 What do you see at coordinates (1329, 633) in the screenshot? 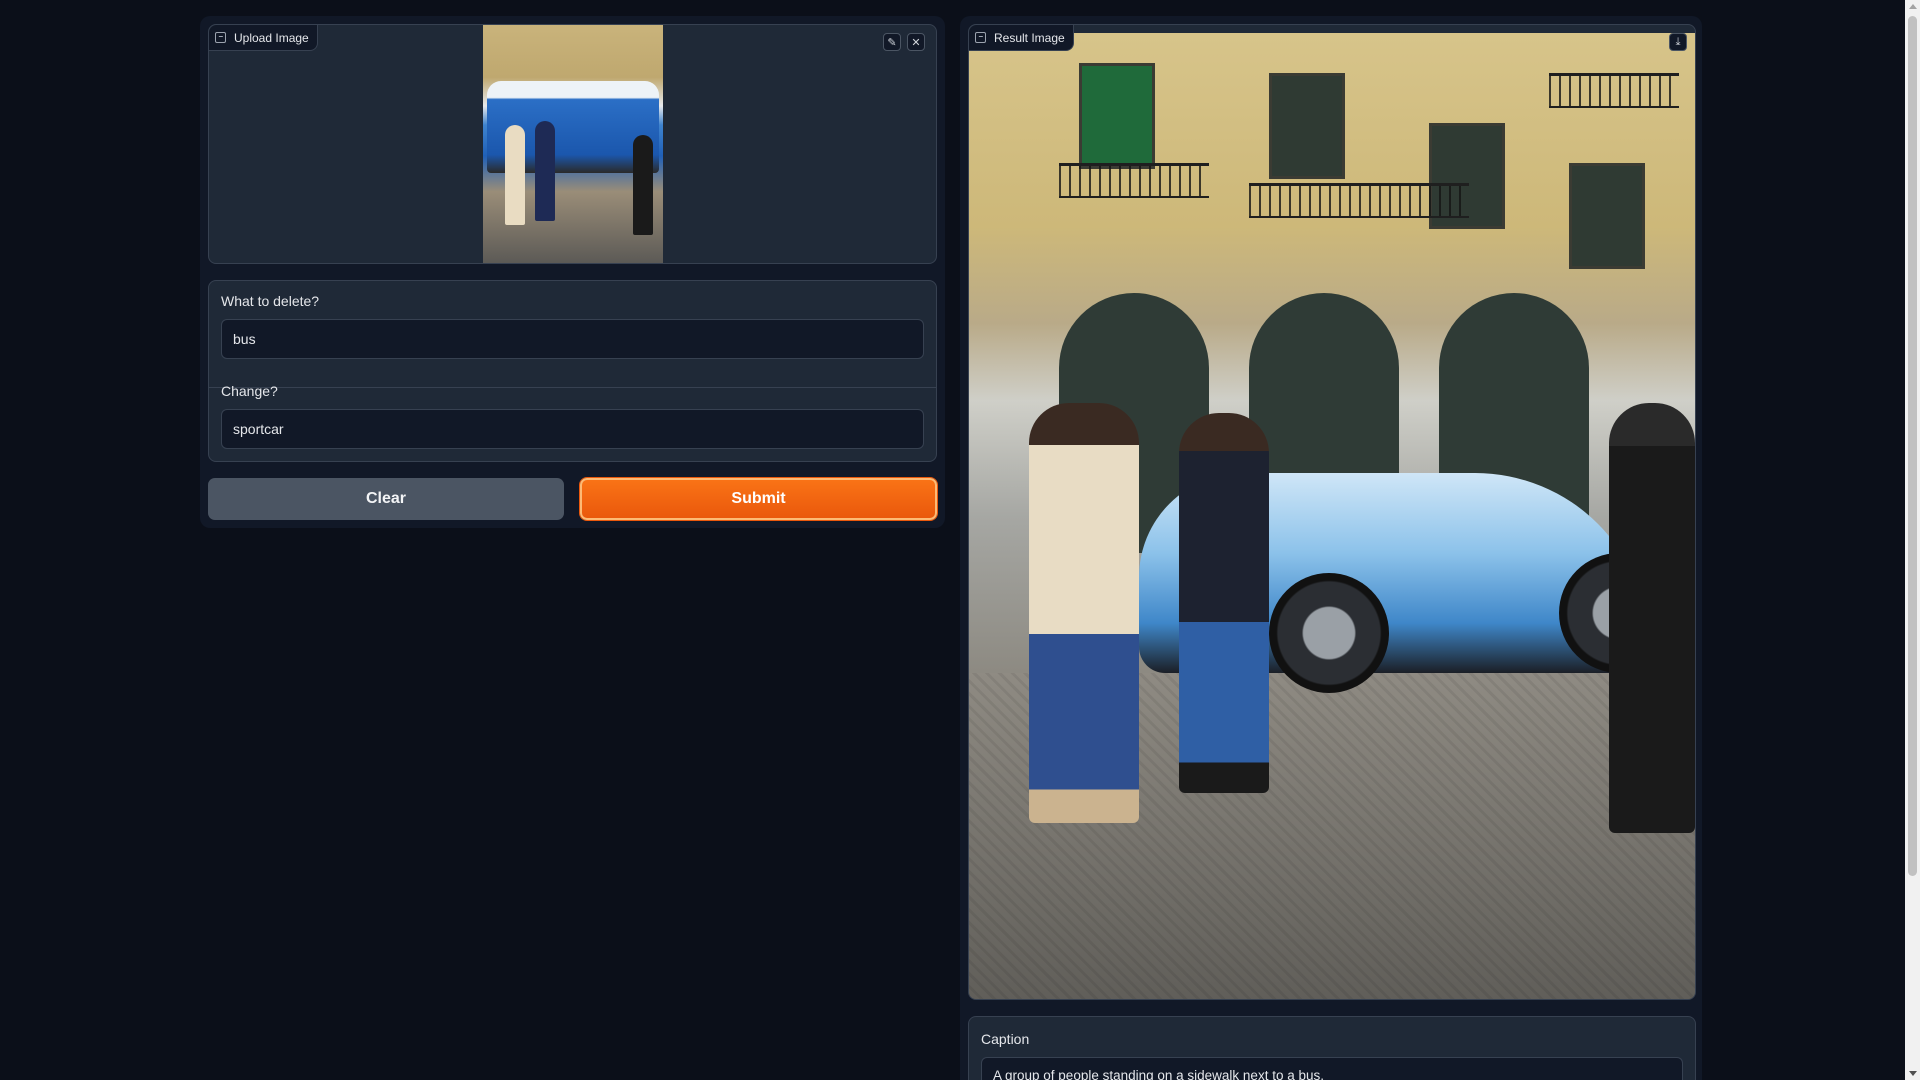
I see `car-wheel` at bounding box center [1329, 633].